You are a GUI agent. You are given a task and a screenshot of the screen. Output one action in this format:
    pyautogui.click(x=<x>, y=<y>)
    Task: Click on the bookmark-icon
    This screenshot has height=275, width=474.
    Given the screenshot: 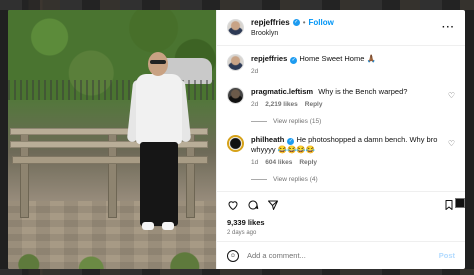 What is the action you would take?
    pyautogui.click(x=449, y=205)
    